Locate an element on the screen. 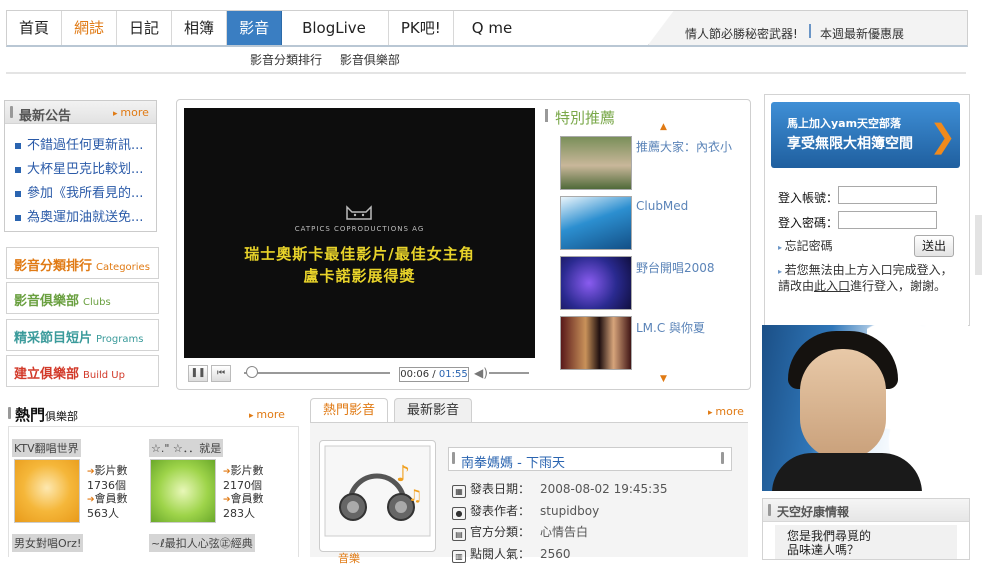  advertisement-image is located at coordinates (865, 408).